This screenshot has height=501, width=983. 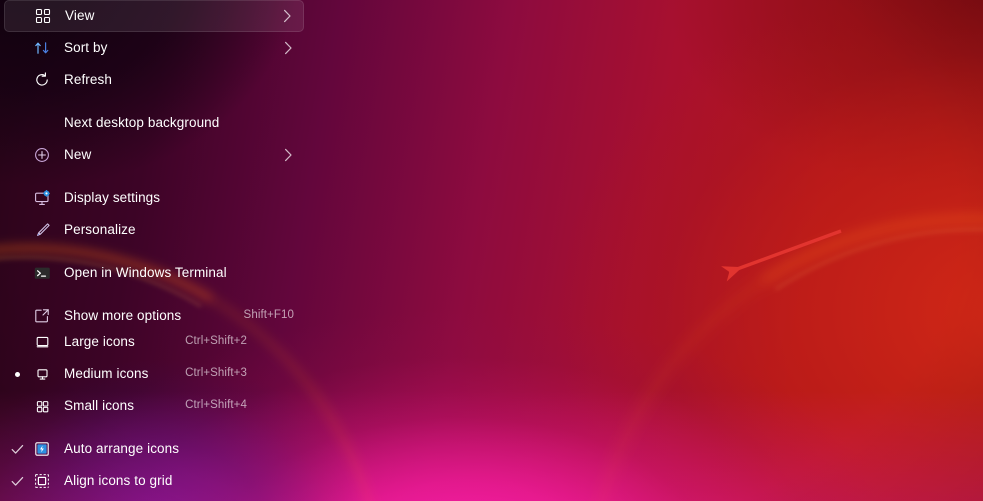 What do you see at coordinates (86, 48) in the screenshot?
I see `menu-item-label: Sort by` at bounding box center [86, 48].